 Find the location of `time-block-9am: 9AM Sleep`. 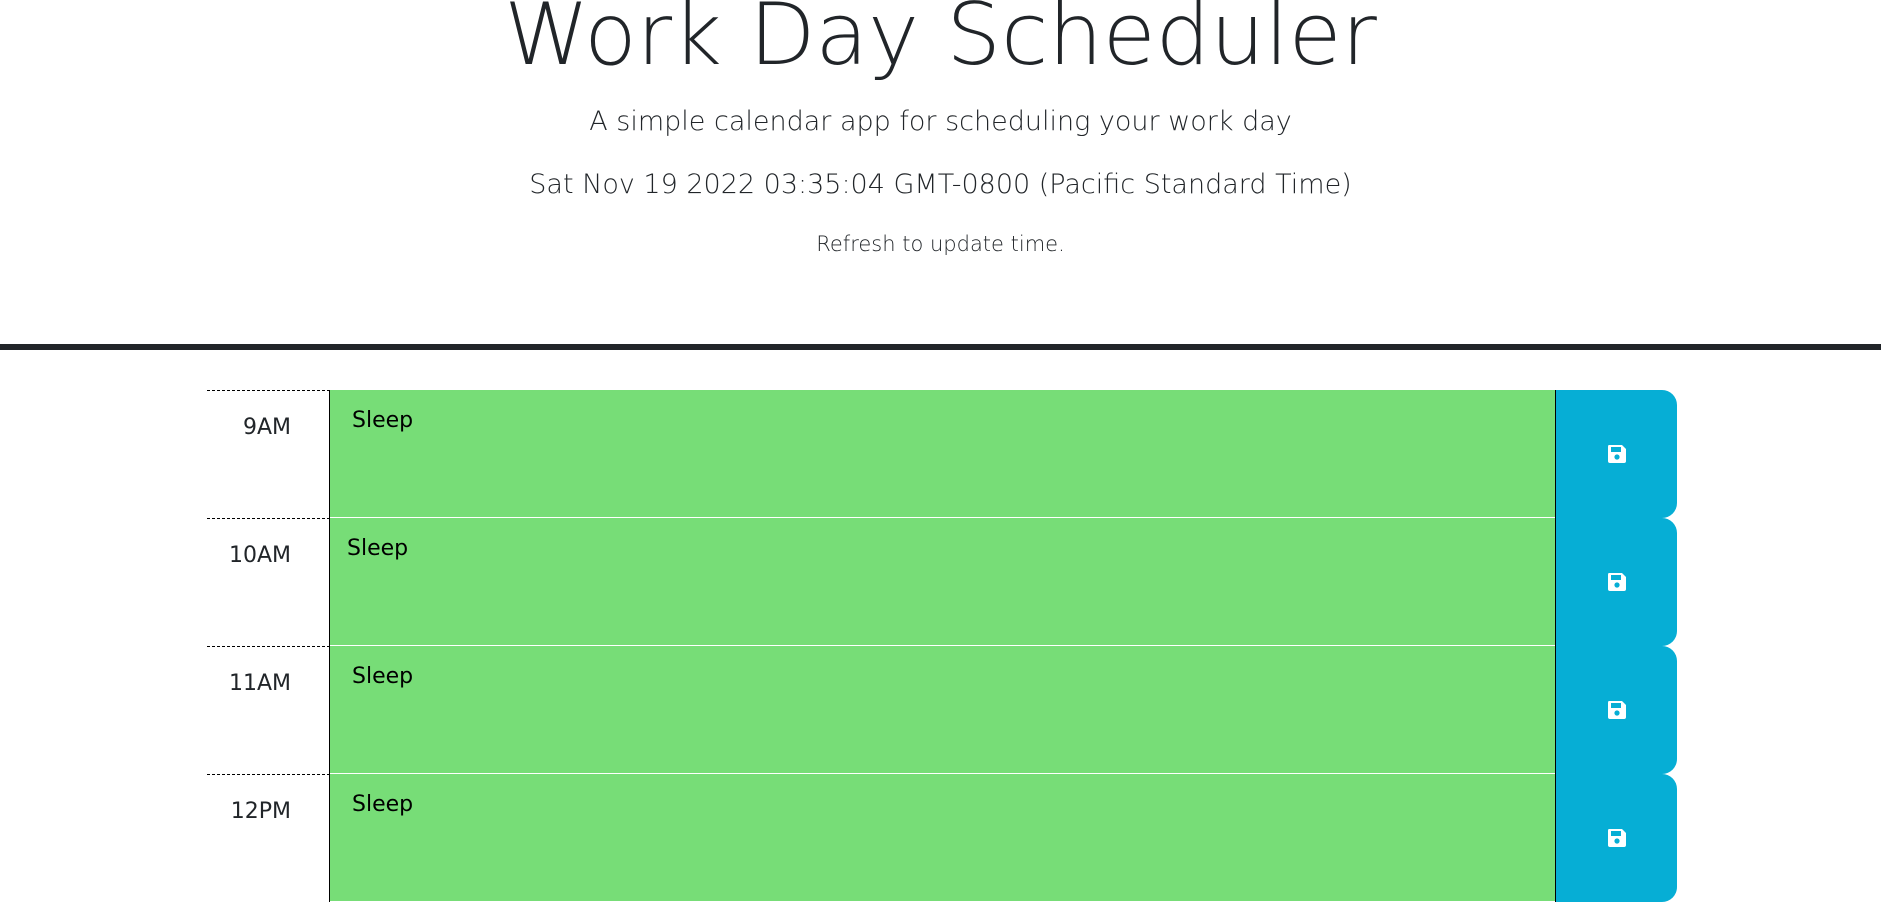

time-block-9am: 9AM Sleep is located at coordinates (942, 454).